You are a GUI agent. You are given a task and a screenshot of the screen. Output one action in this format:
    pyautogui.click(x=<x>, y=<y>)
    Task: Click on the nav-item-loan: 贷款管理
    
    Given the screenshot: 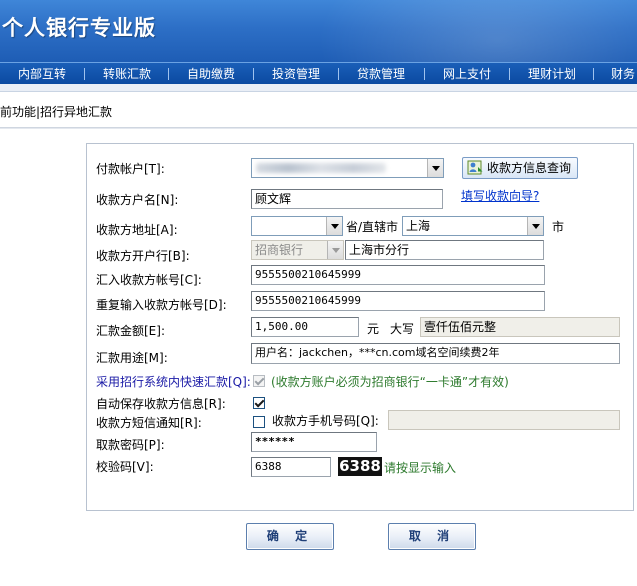 What is the action you would take?
    pyautogui.click(x=381, y=74)
    